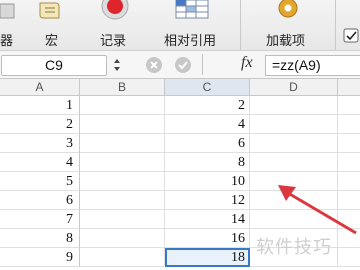 This screenshot has height=270, width=360. Describe the element at coordinates (40, 162) in the screenshot. I see `cell-a: 4` at that location.